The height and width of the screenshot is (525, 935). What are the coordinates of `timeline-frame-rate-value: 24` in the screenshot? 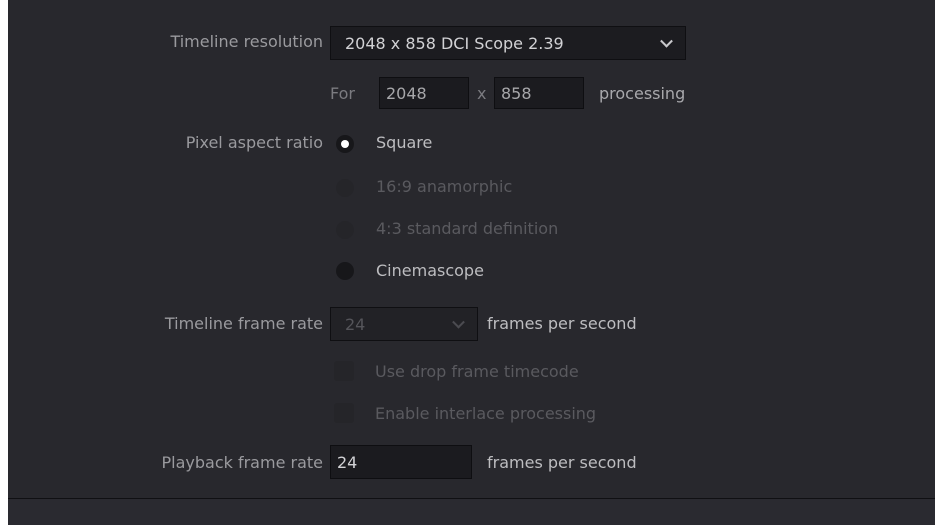 It's located at (355, 324).